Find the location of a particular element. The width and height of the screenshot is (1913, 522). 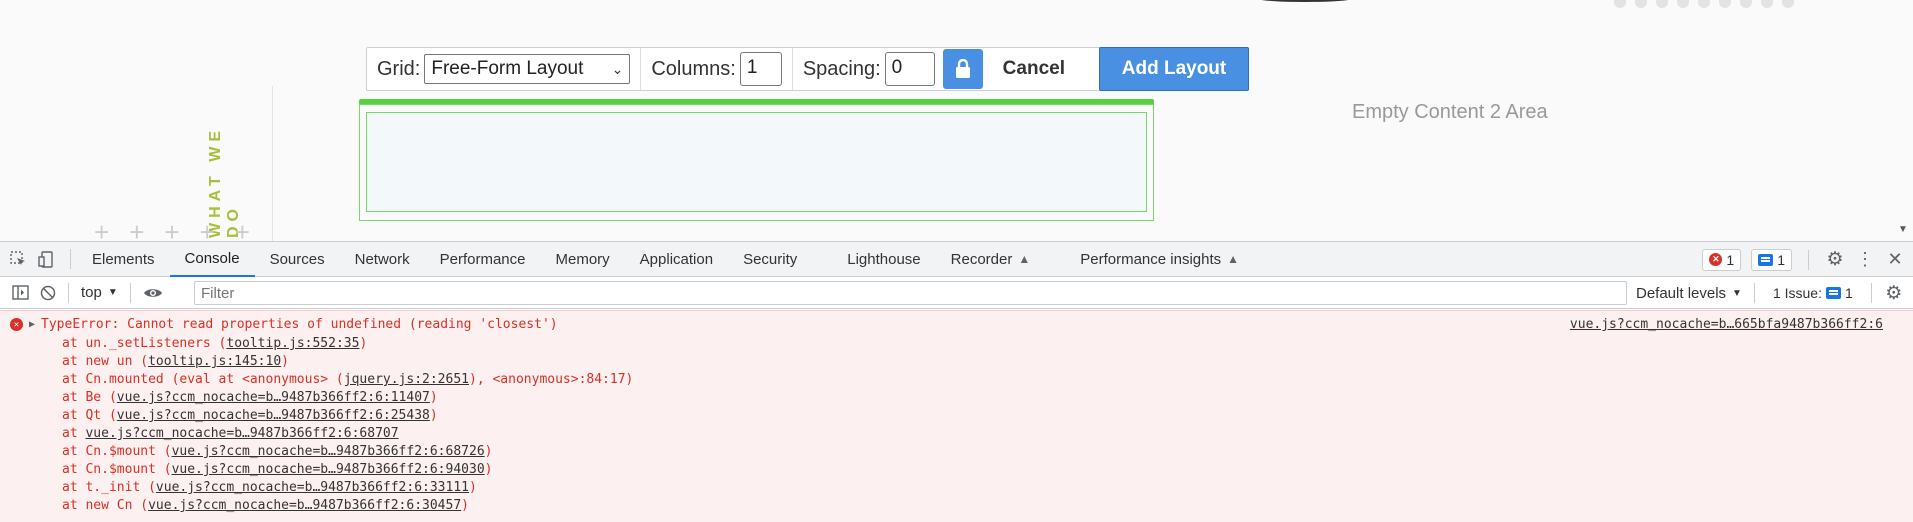

error-source-link: vue.js?ccm_nocache=b…665bfa9487b366ff2:6 is located at coordinates (1726, 324).